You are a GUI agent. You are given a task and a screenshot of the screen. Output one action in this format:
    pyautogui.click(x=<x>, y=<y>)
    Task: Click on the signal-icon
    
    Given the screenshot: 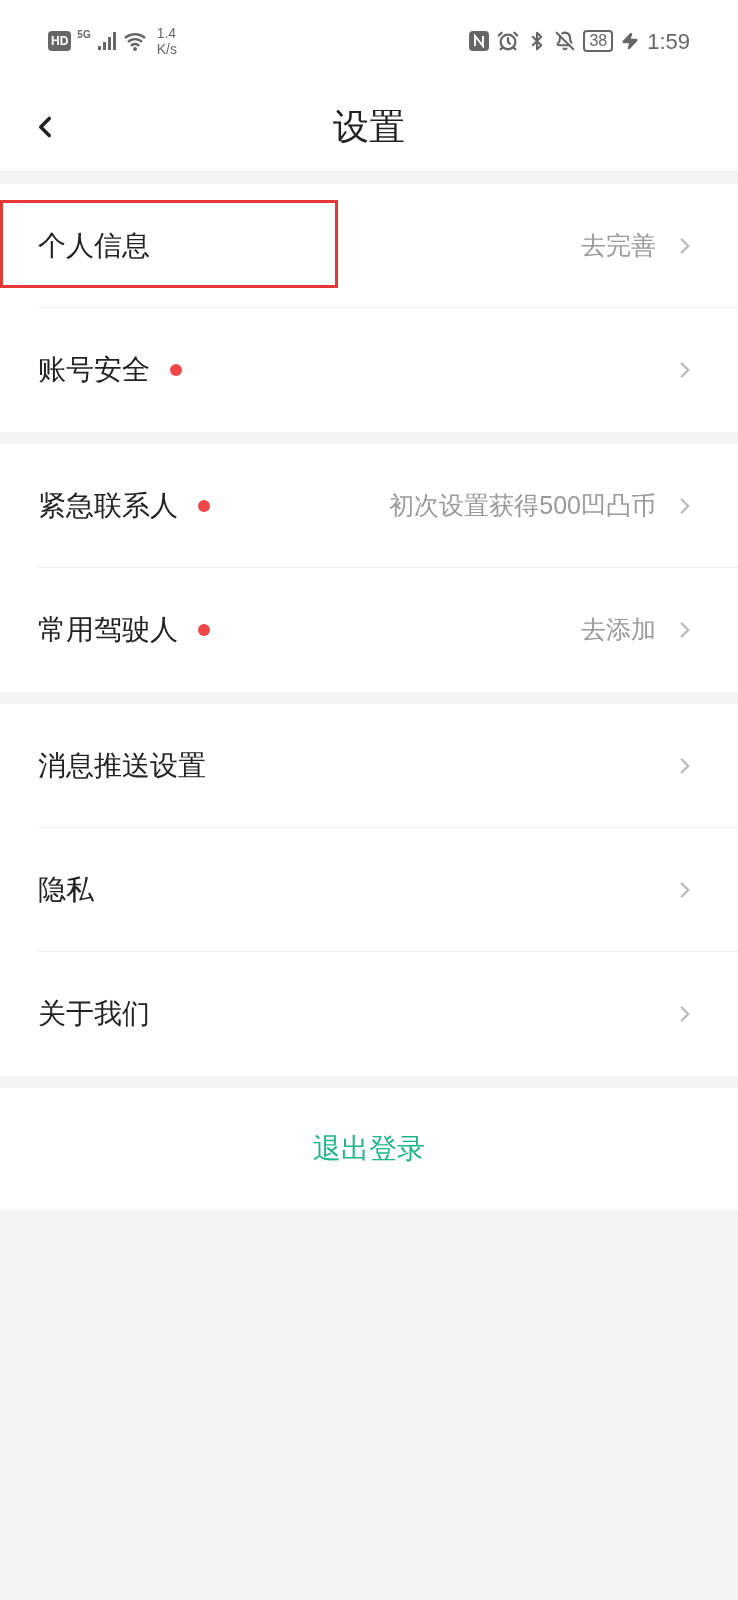 What is the action you would take?
    pyautogui.click(x=106, y=41)
    